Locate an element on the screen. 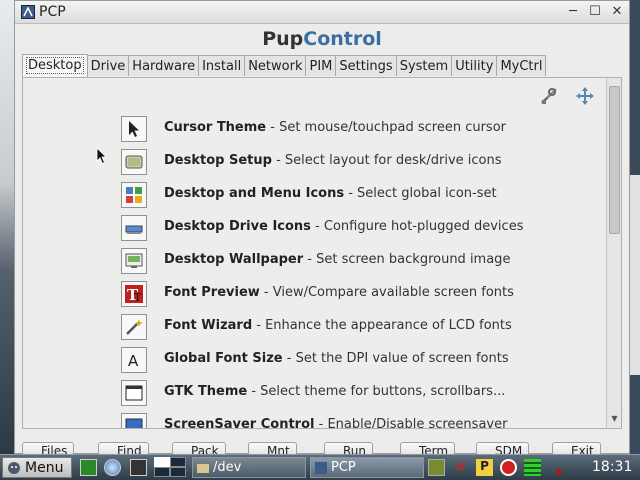  item-name: GTK Theme is located at coordinates (206, 391).